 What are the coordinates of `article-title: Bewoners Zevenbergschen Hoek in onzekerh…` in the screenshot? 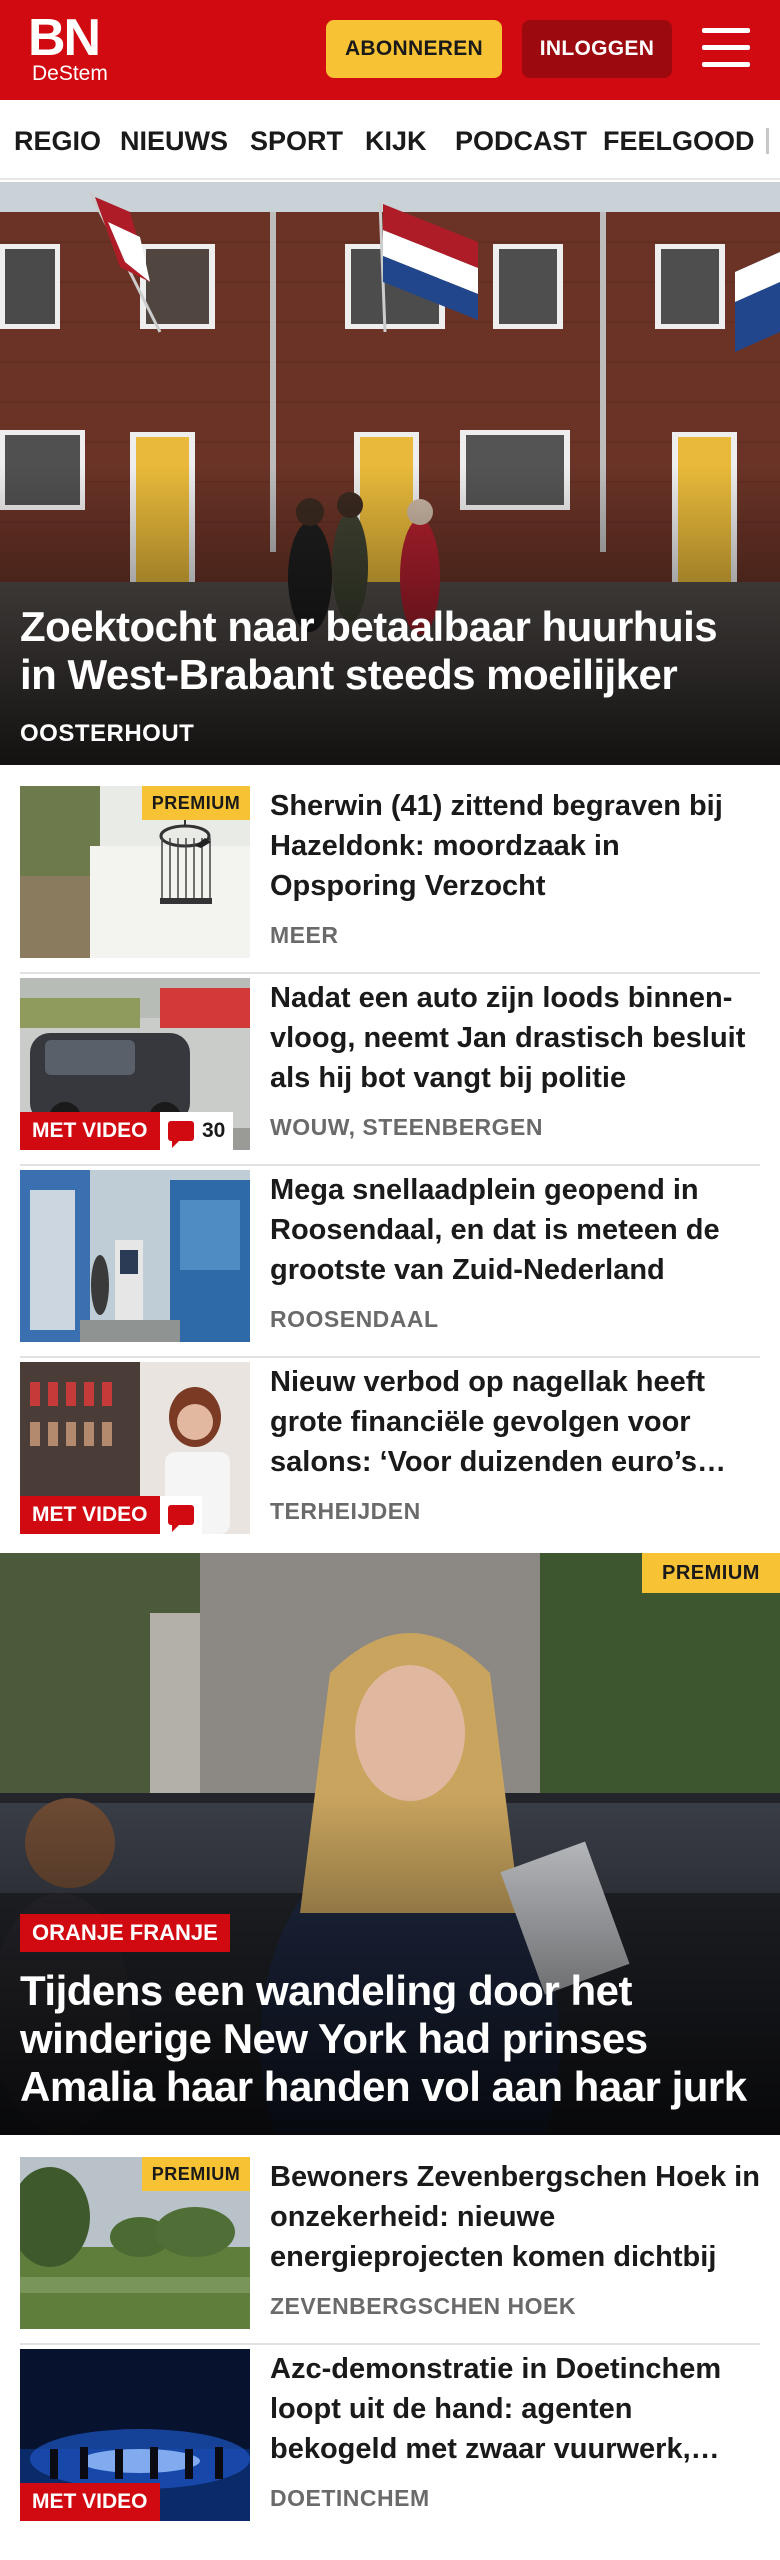 It's located at (515, 2217).